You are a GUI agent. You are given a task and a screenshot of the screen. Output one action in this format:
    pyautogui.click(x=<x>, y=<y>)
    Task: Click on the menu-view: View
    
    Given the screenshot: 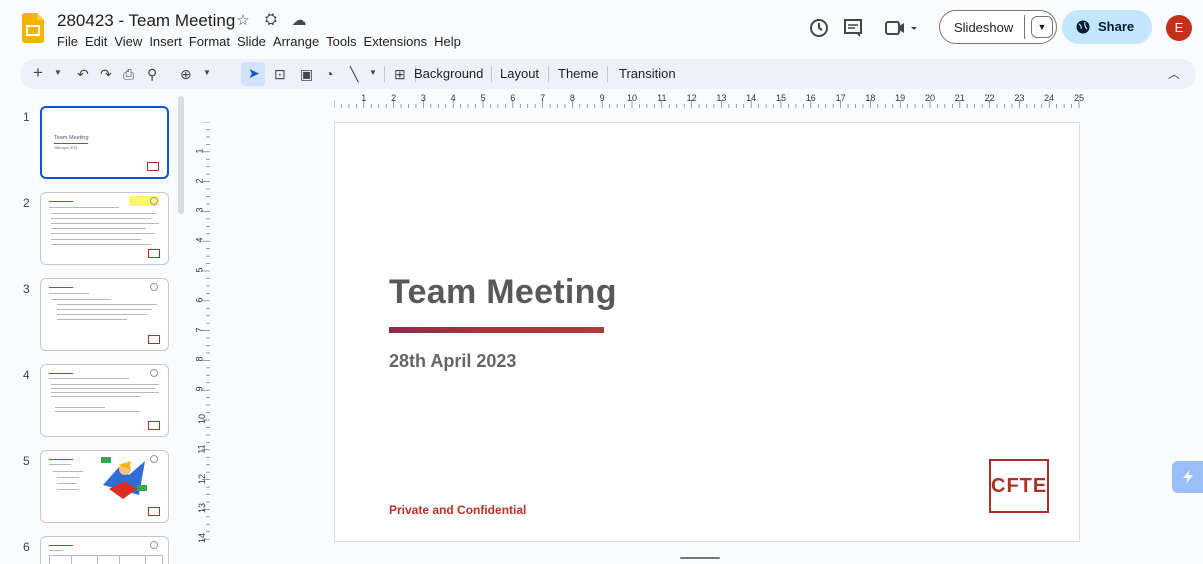 What is the action you would take?
    pyautogui.click(x=130, y=41)
    